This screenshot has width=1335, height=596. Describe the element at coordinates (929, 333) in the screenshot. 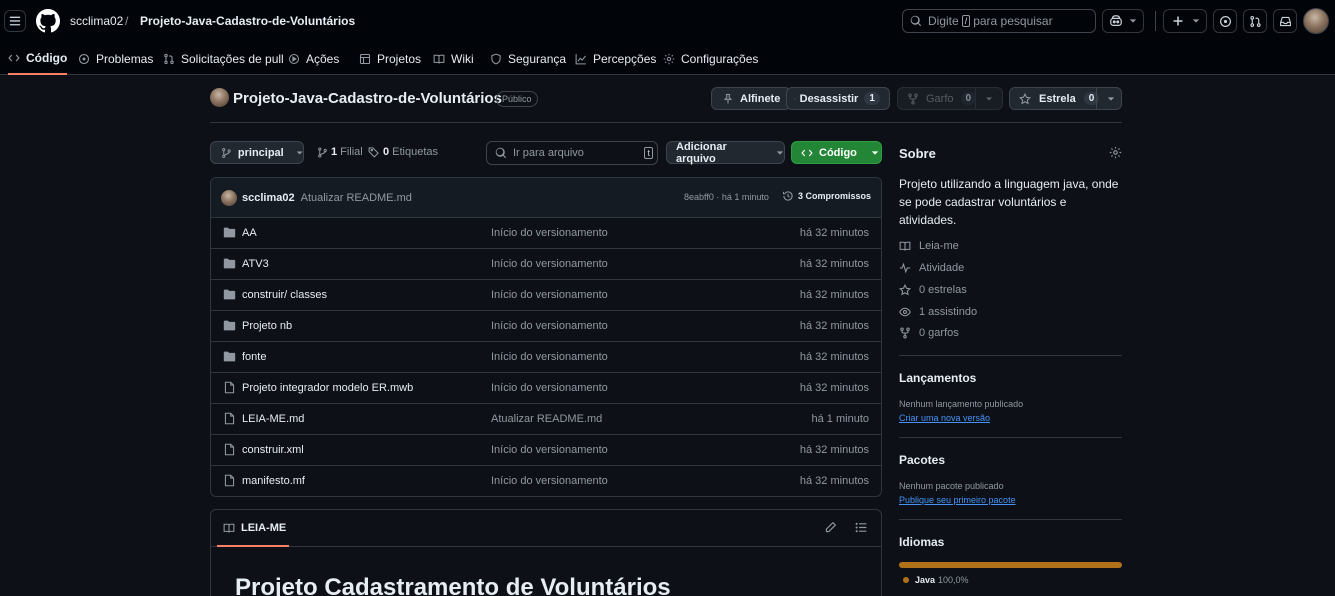

I see `about-stat-forks: 0 garfos` at that location.